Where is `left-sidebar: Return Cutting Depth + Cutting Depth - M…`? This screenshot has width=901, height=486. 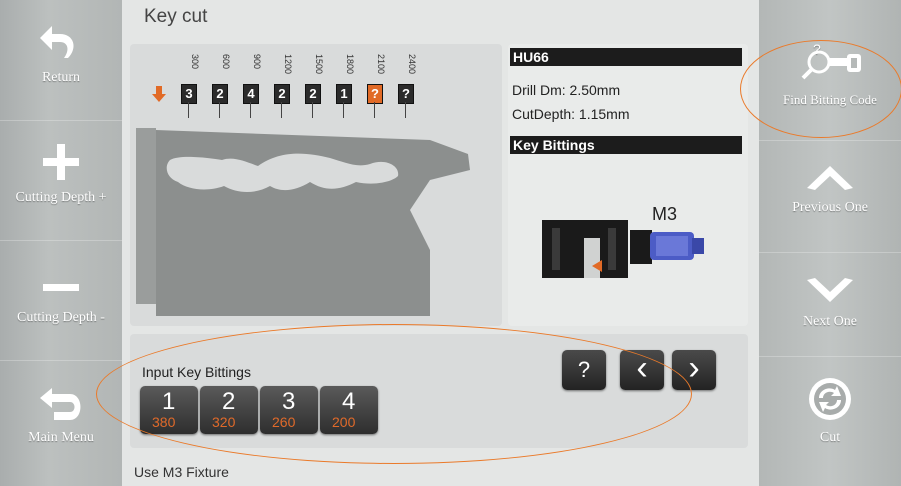 left-sidebar: Return Cutting Depth + Cutting Depth - M… is located at coordinates (61, 243).